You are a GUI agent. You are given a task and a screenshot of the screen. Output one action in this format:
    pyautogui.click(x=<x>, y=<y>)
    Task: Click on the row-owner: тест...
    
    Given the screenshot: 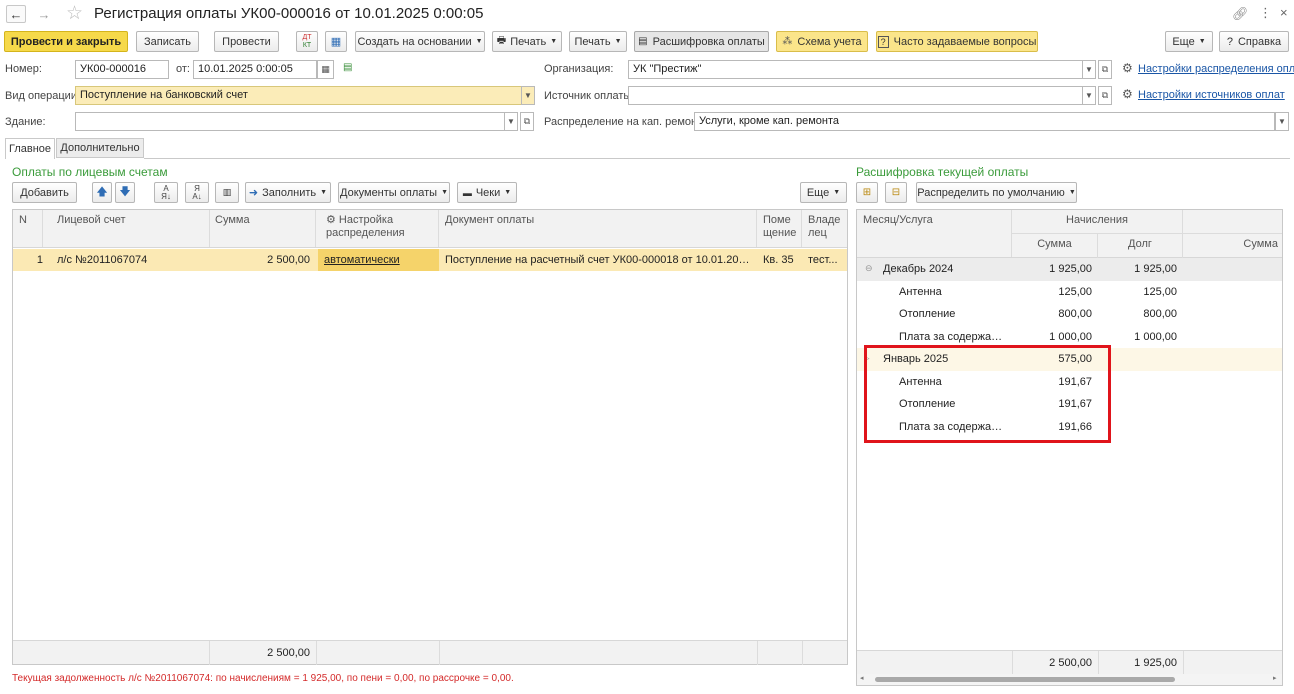 What is the action you would take?
    pyautogui.click(x=823, y=260)
    